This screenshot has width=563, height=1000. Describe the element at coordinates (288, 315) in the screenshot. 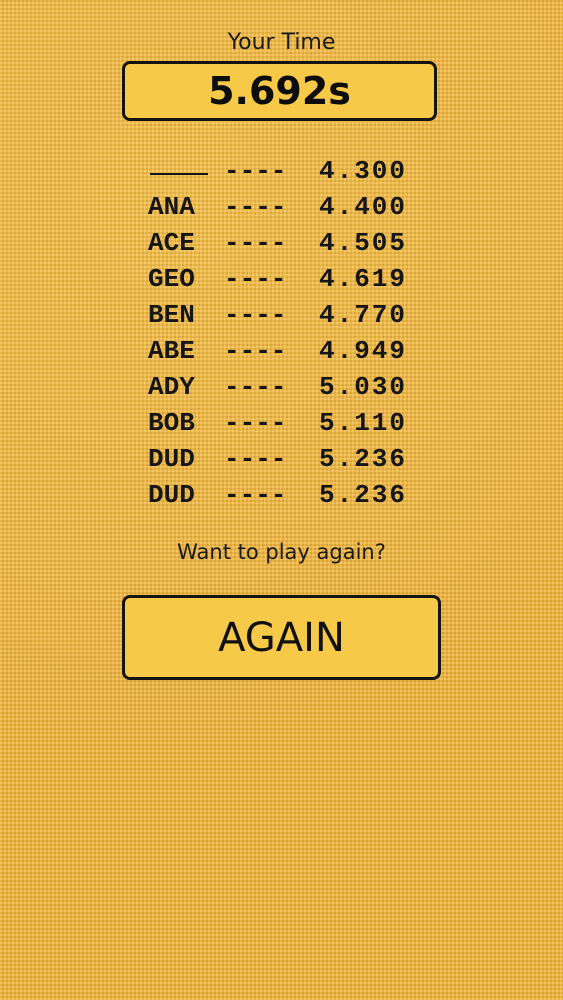

I see `leaderboard-row: BEN ---- 4.770` at that location.